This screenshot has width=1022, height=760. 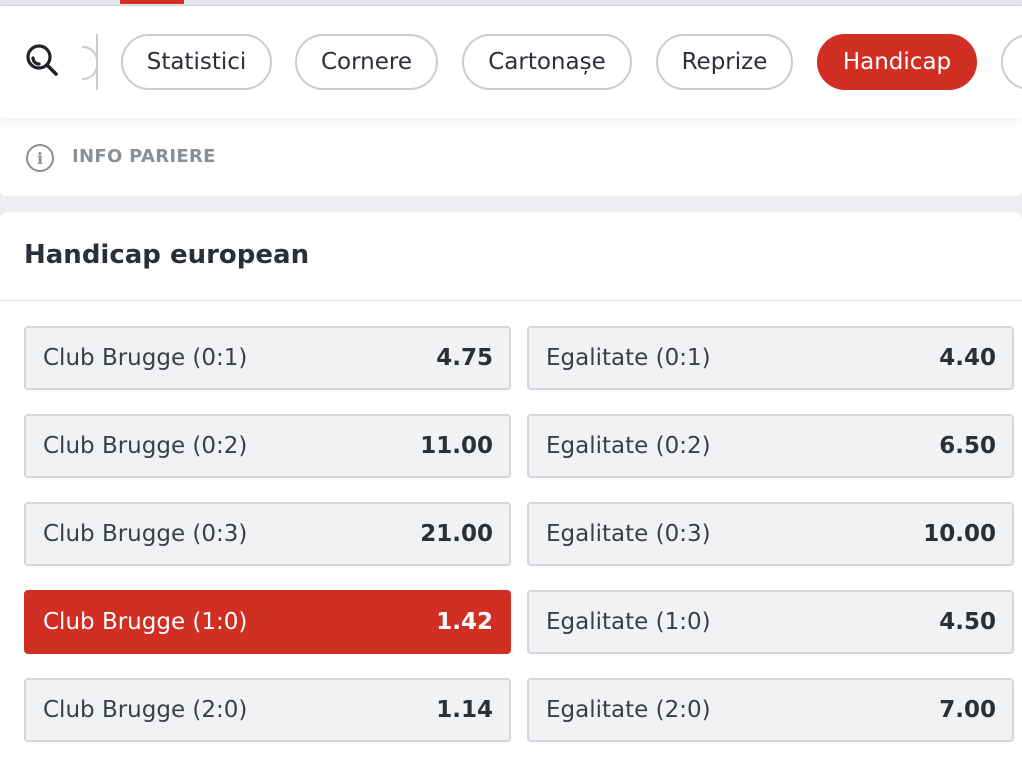 I want to click on betting-info-row: i INFO PARIERE, so click(x=511, y=157).